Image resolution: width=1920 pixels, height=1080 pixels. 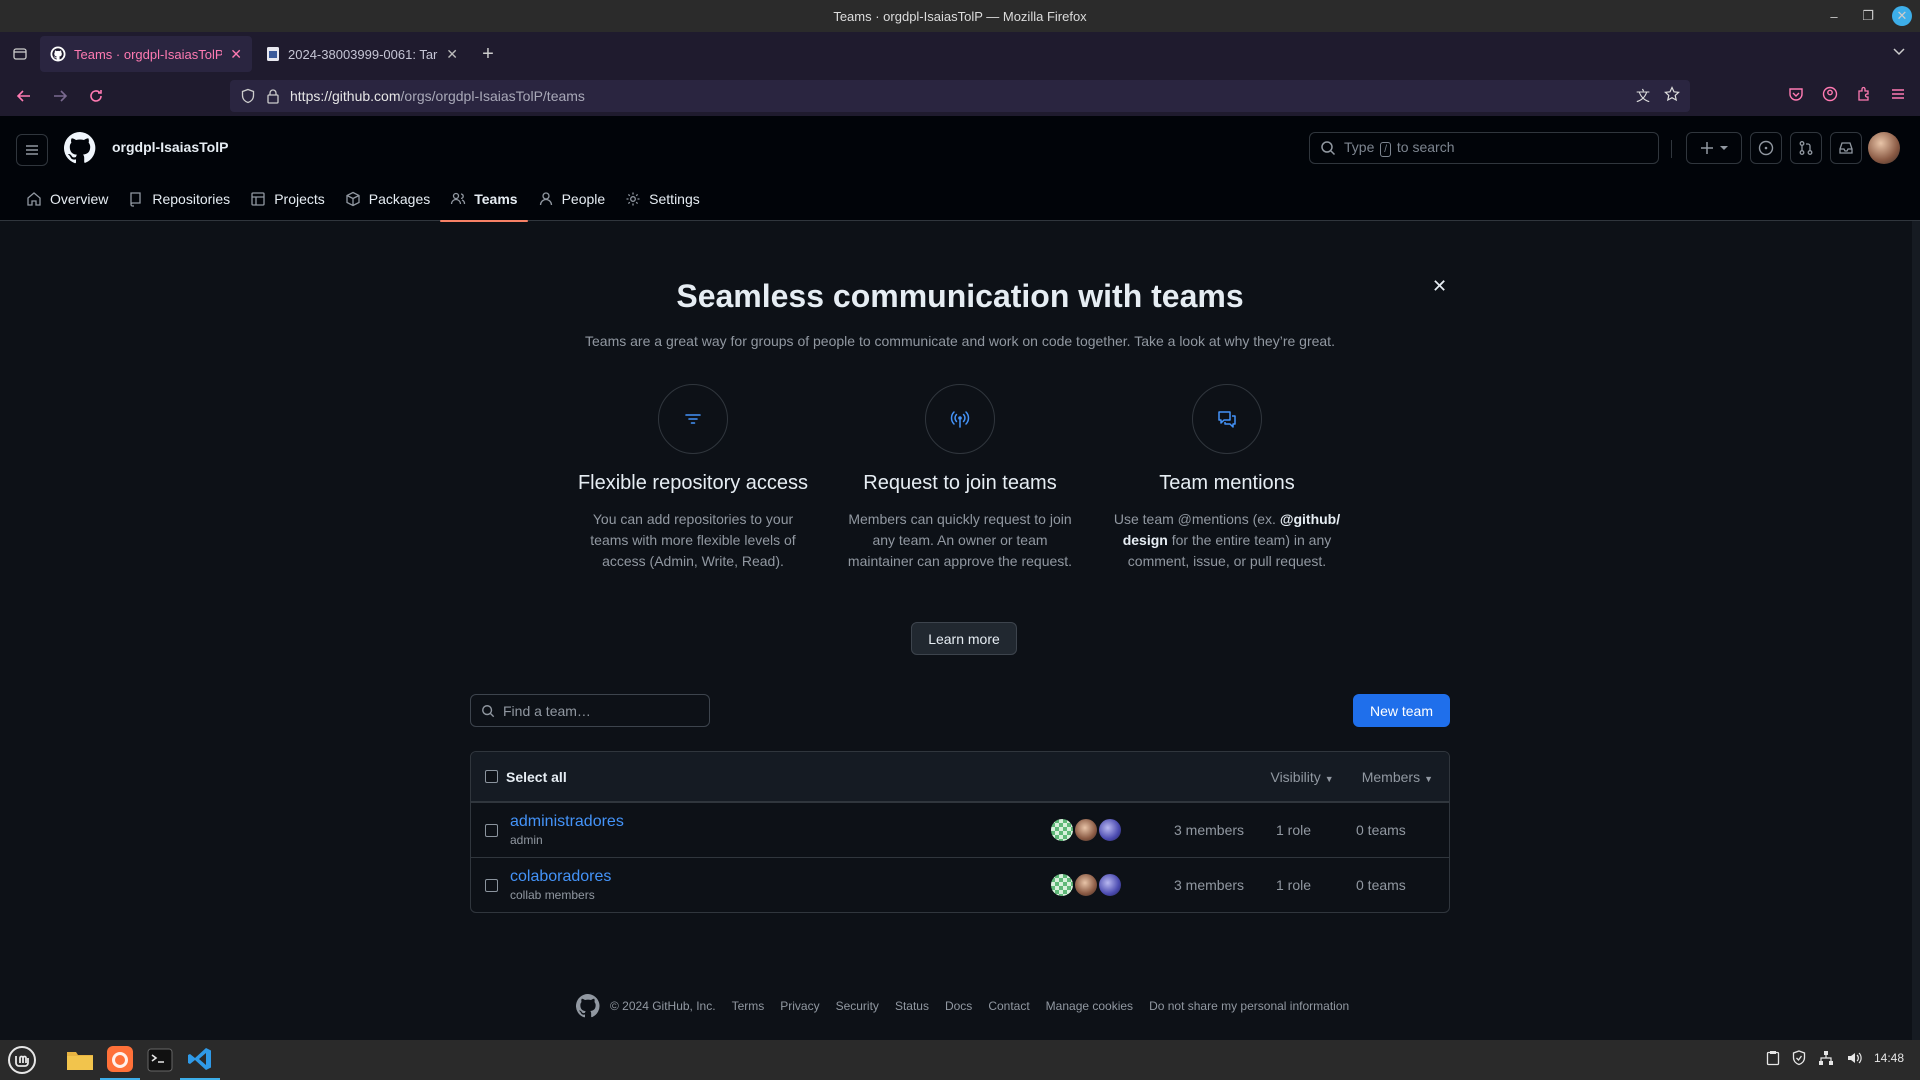 I want to click on security-shield-icon, so click(x=1799, y=1058).